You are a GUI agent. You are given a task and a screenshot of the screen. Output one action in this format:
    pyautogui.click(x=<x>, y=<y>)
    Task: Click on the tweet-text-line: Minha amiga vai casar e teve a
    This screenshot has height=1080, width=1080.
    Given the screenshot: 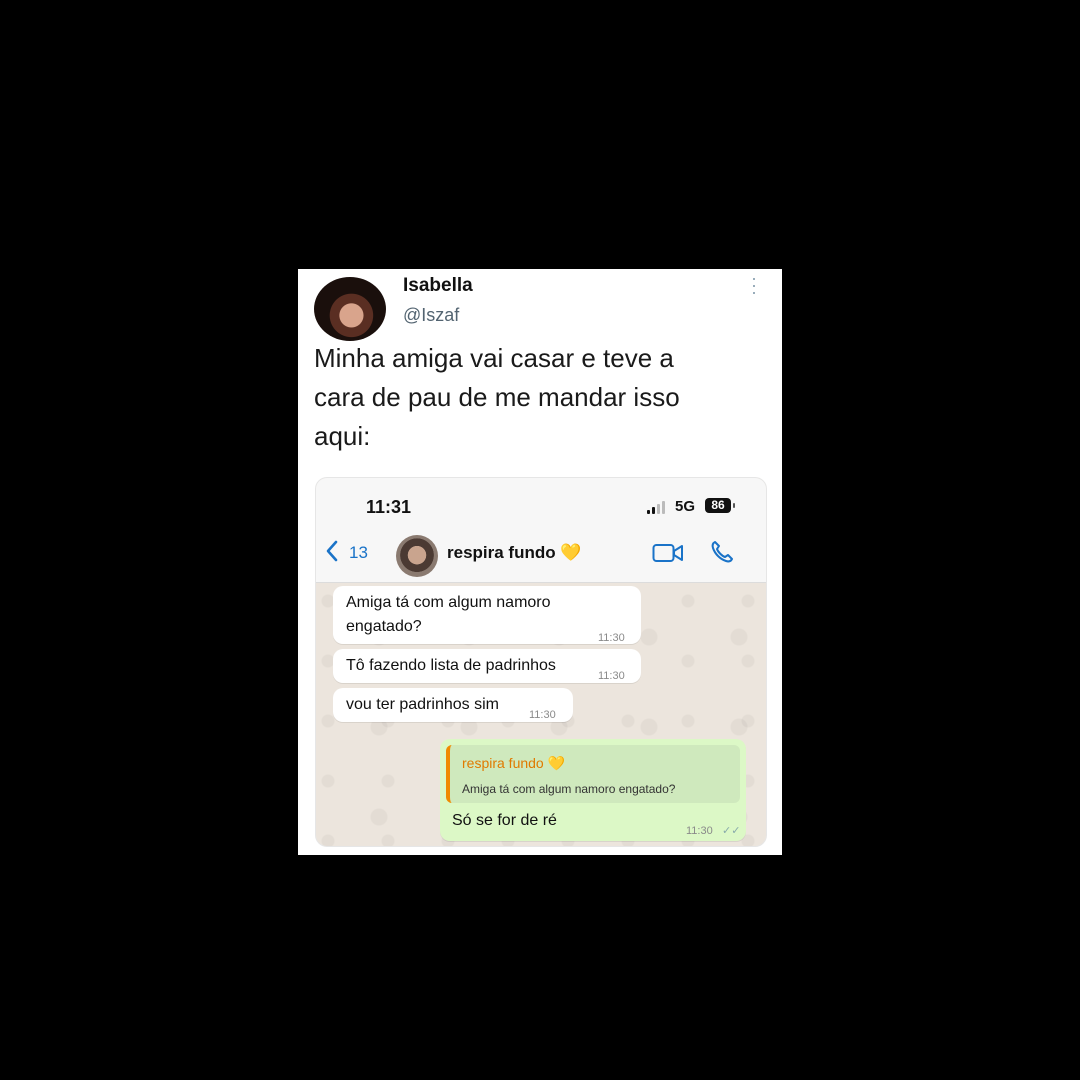 What is the action you would take?
    pyautogui.click(x=494, y=358)
    